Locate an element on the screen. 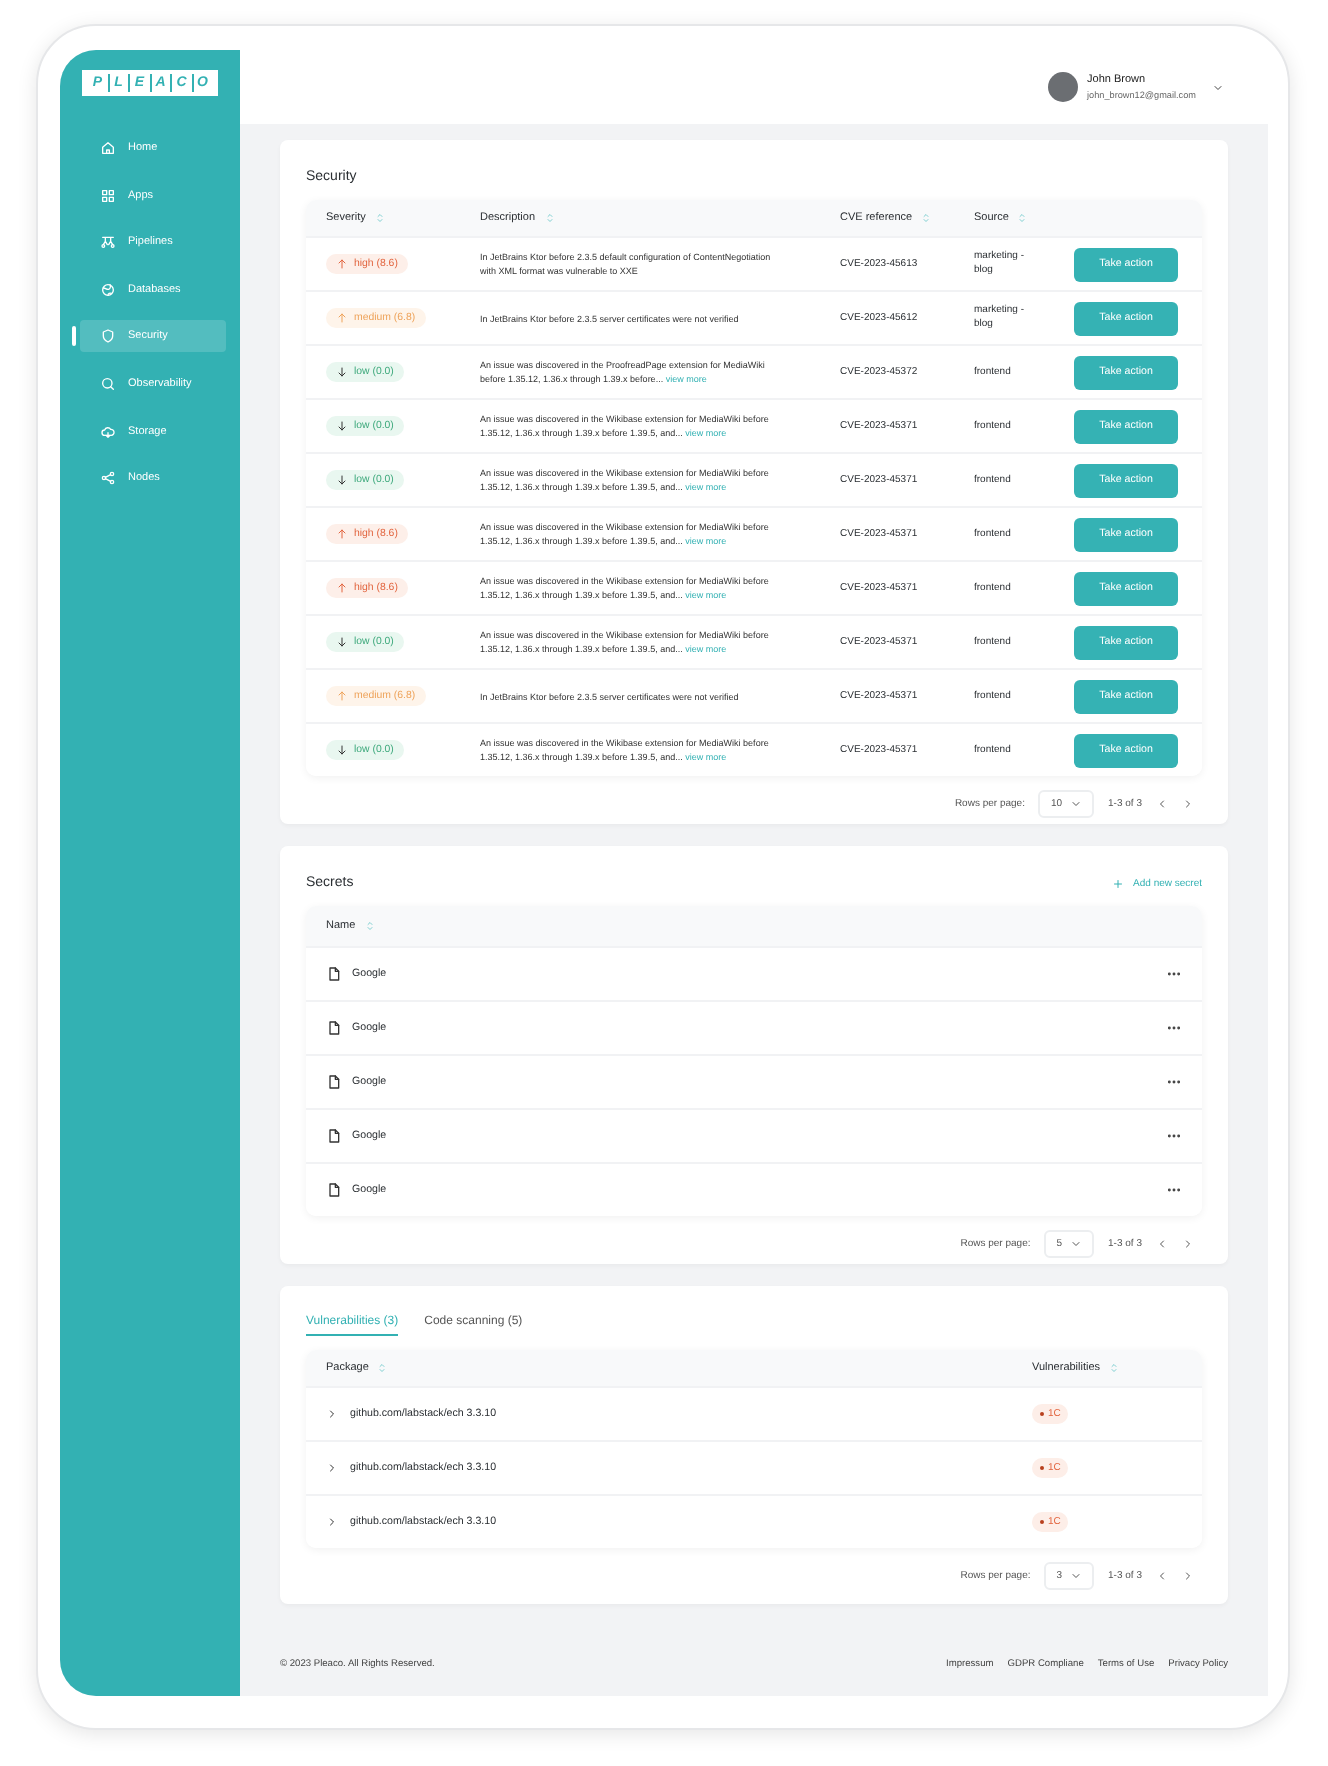 This screenshot has width=1328, height=1766. grid-icon is located at coordinates (108, 195).